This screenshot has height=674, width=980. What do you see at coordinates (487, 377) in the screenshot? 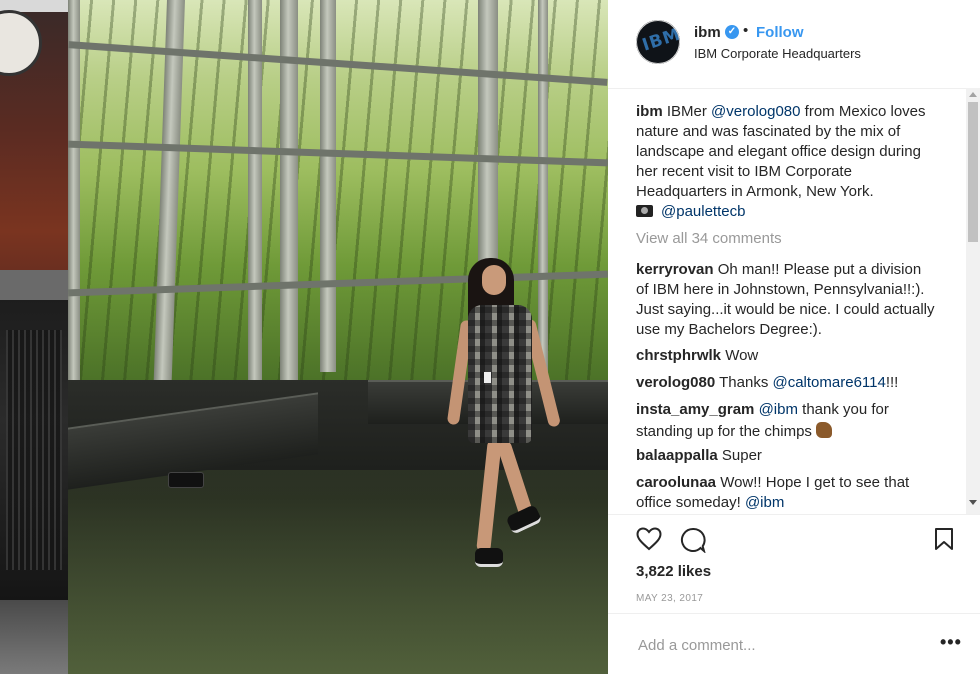
I see `person-badge` at bounding box center [487, 377].